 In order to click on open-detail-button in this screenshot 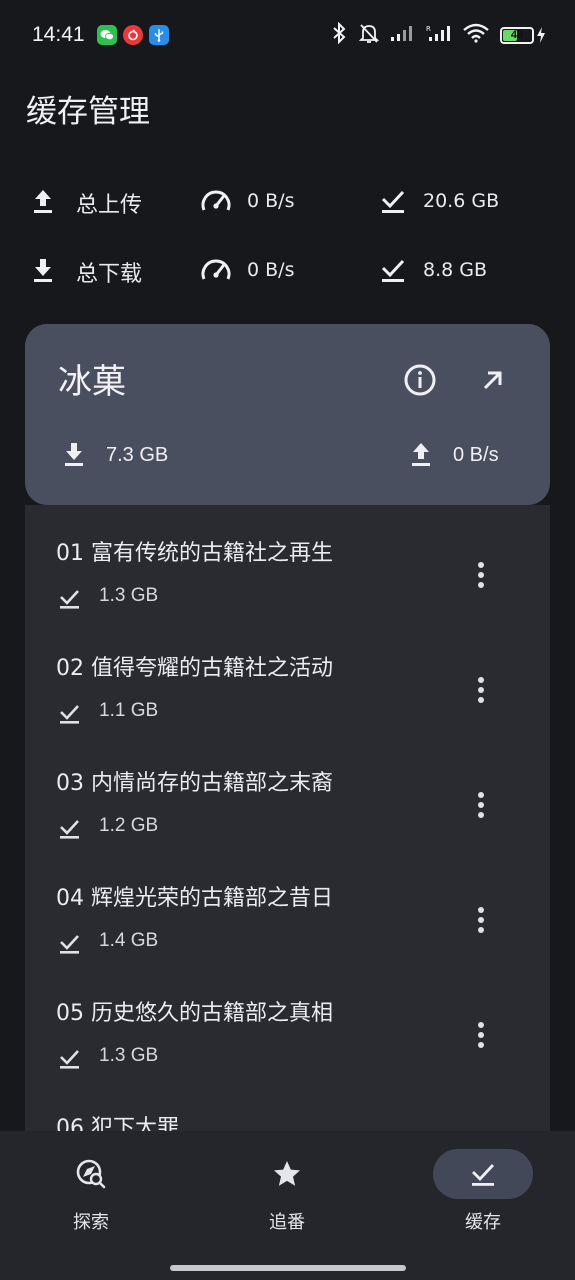, I will do `click(493, 380)`.